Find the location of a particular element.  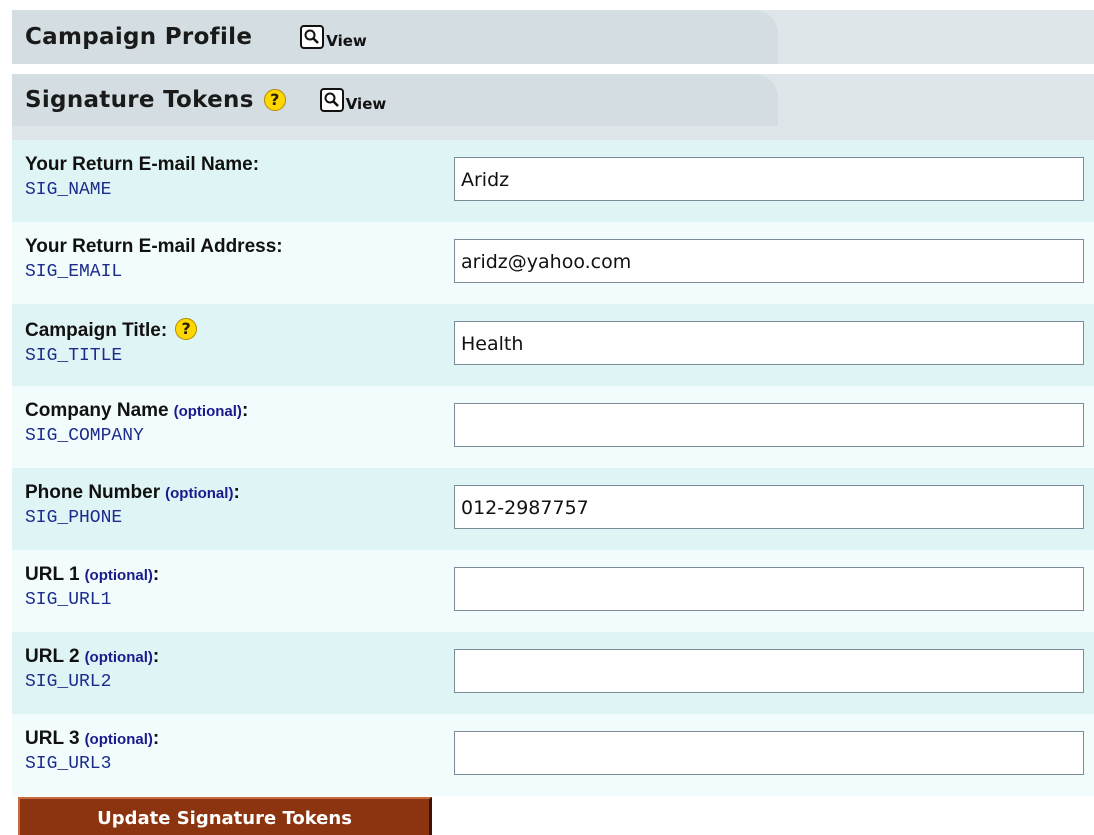

field-label: URL 3 is located at coordinates (52, 738).